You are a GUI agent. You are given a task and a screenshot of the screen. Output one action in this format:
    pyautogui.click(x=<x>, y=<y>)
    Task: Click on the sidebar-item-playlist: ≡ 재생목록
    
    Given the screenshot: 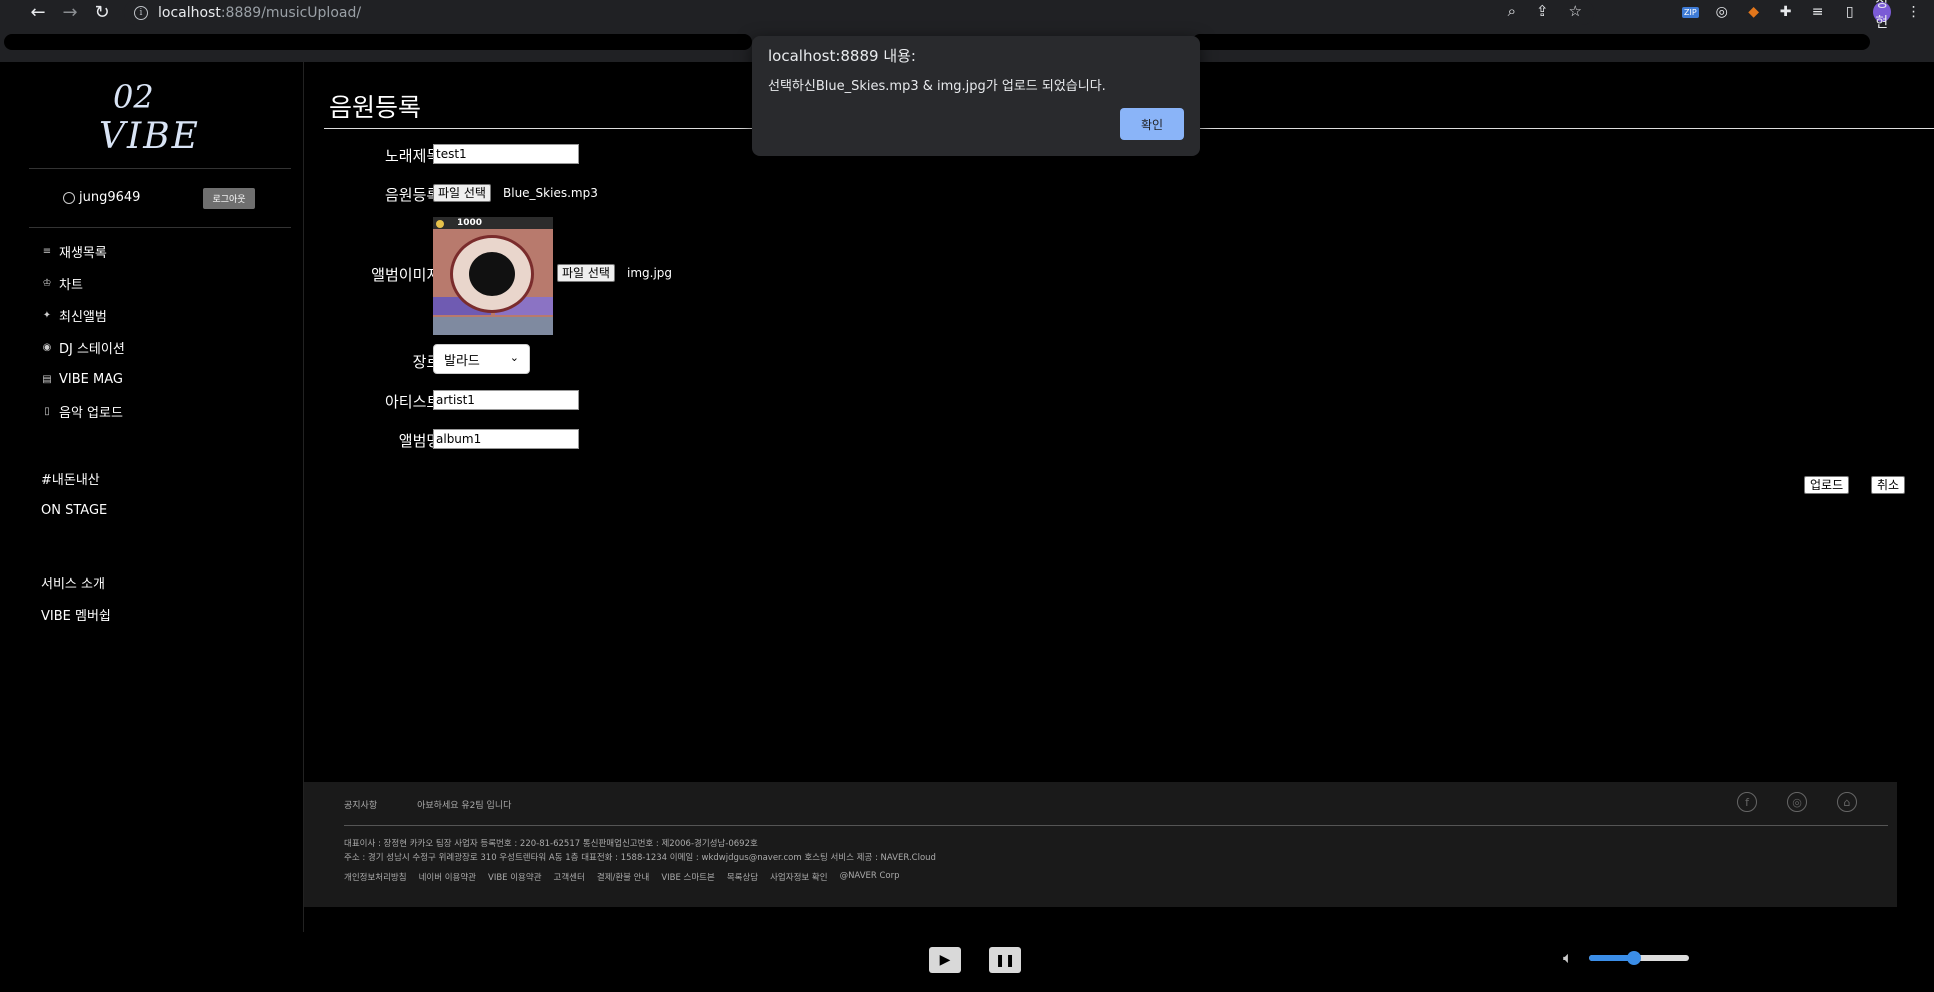 What is the action you would take?
    pyautogui.click(x=83, y=251)
    